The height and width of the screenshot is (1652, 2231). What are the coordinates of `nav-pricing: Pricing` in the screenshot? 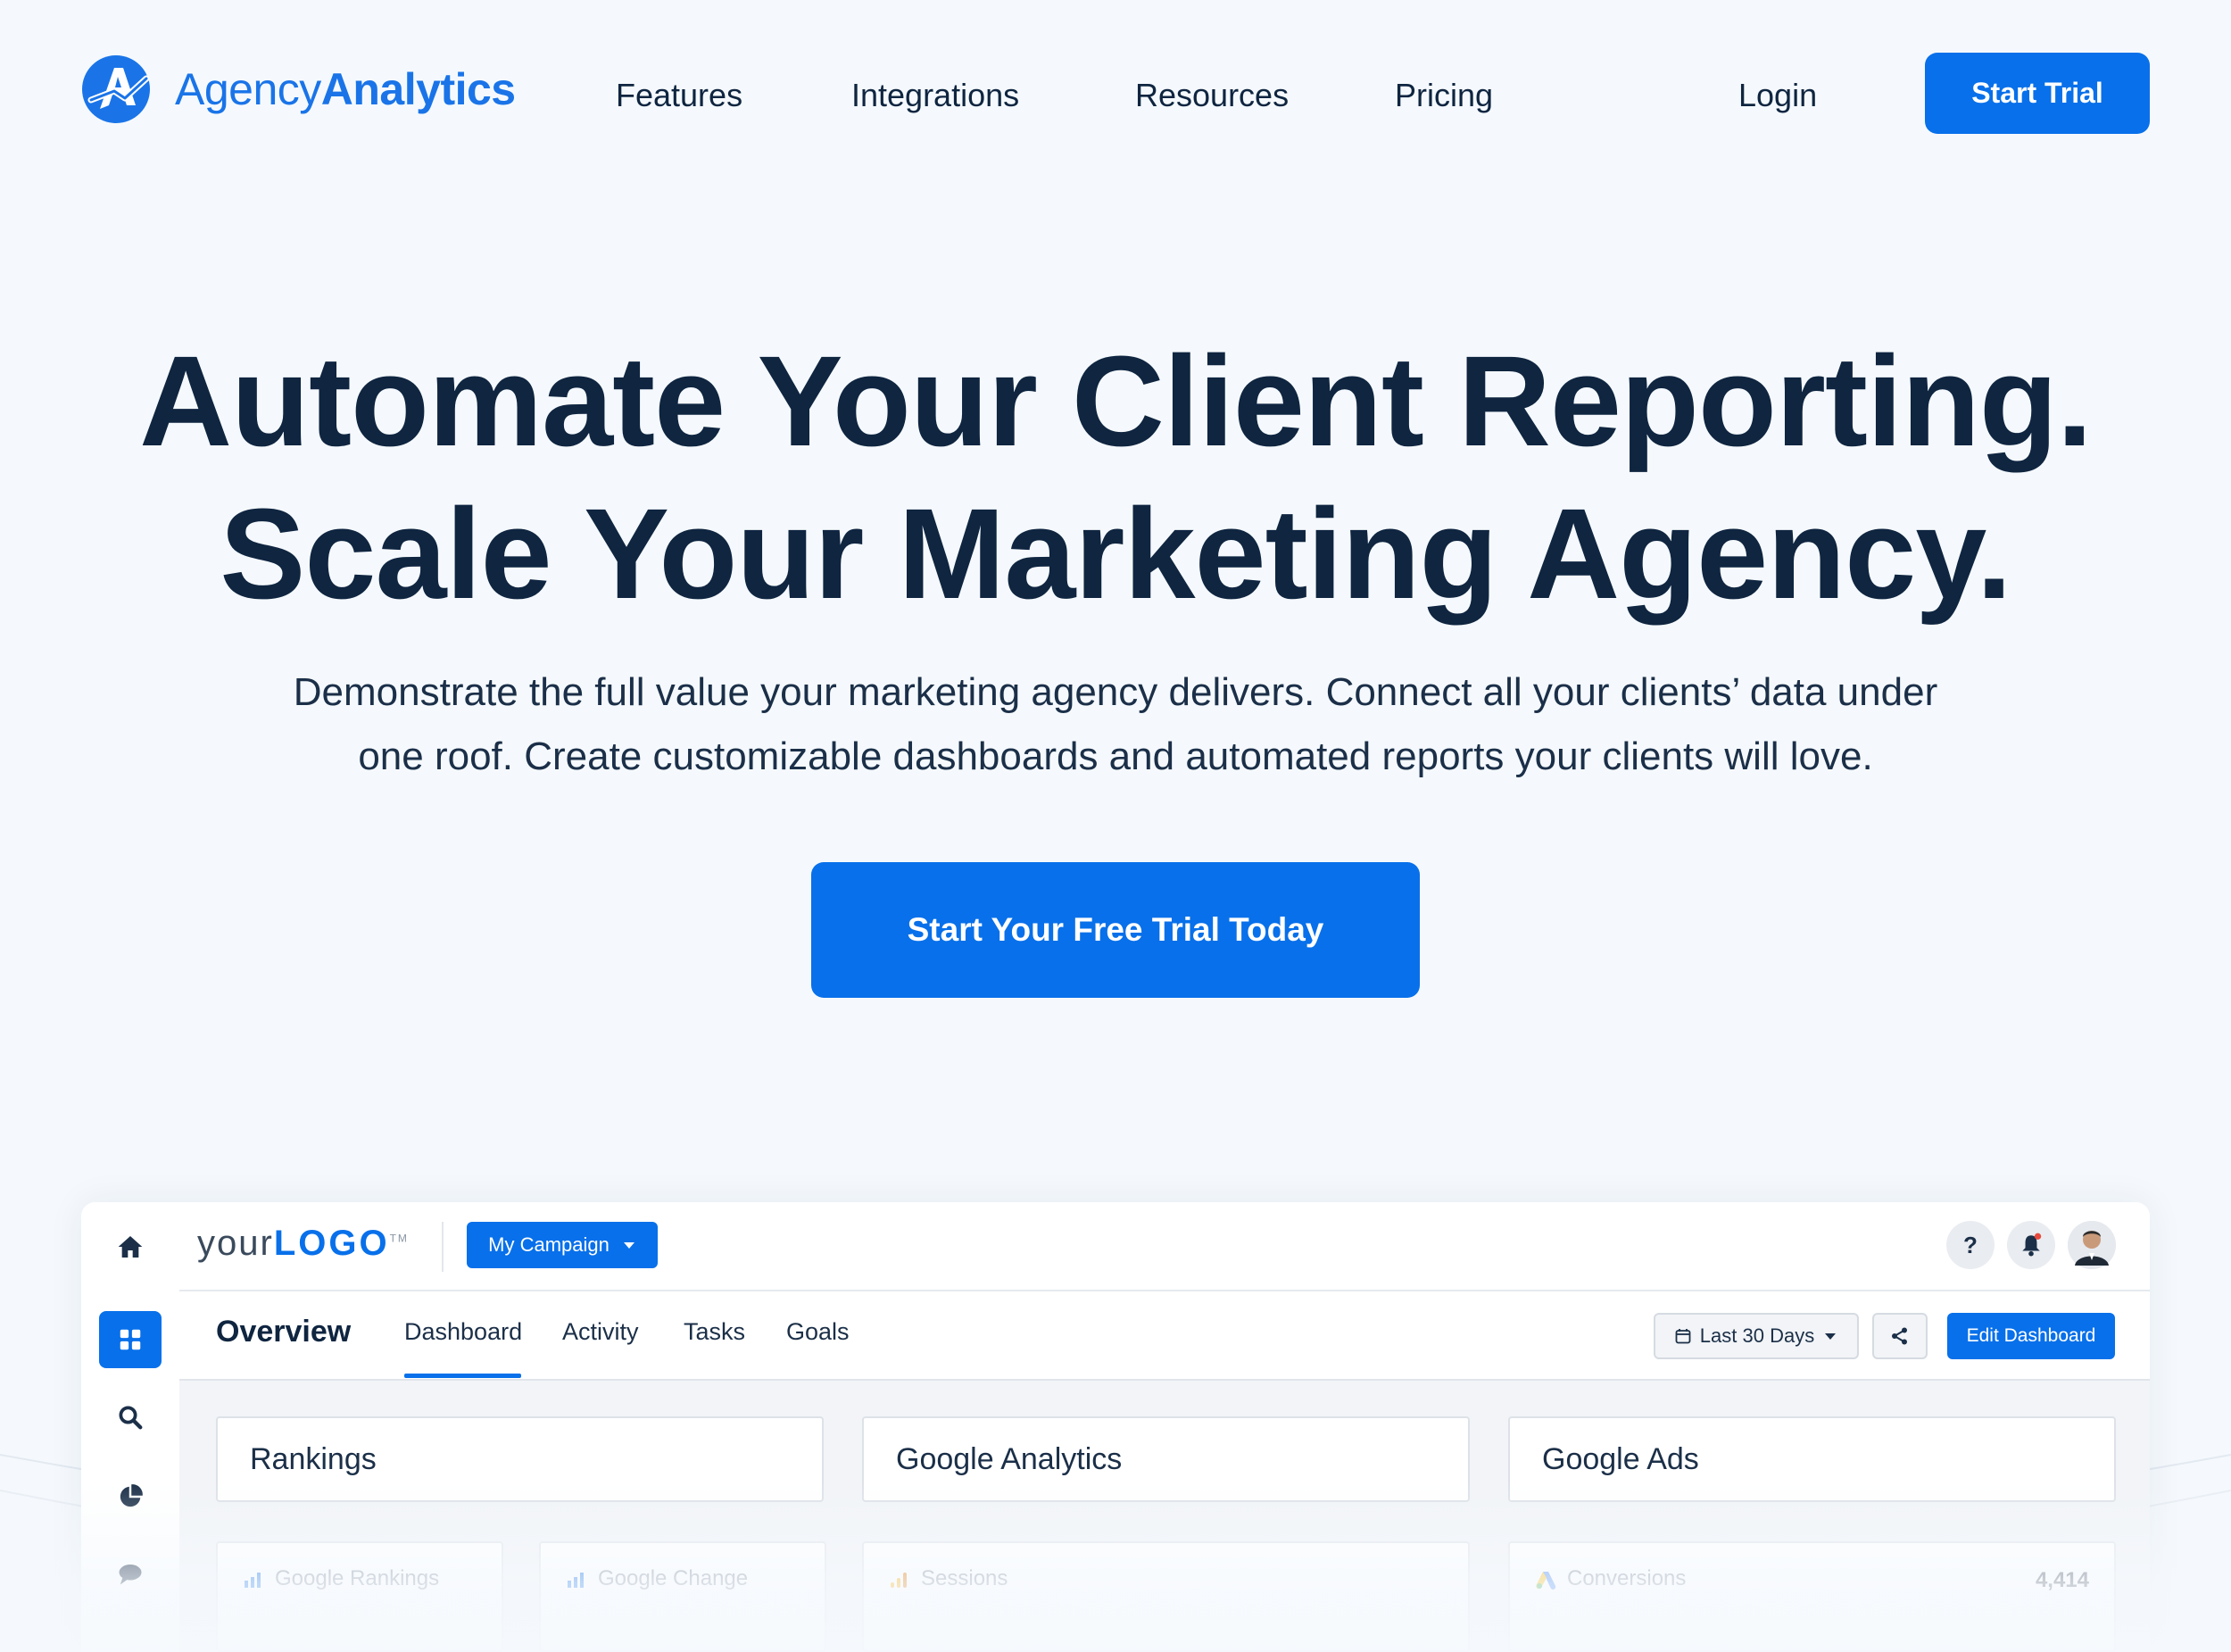 It's located at (1444, 96).